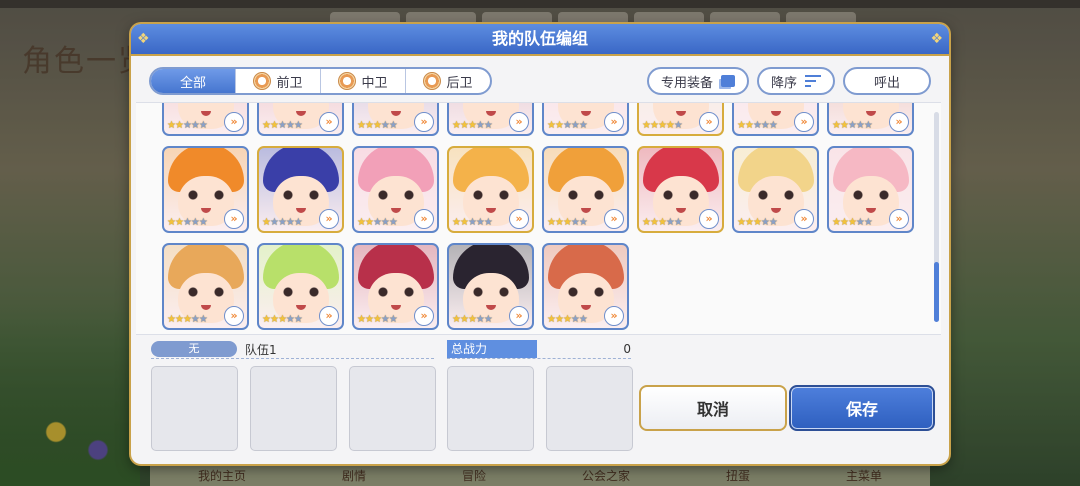  What do you see at coordinates (214, 349) in the screenshot?
I see `team-info: 无 队伍1` at bounding box center [214, 349].